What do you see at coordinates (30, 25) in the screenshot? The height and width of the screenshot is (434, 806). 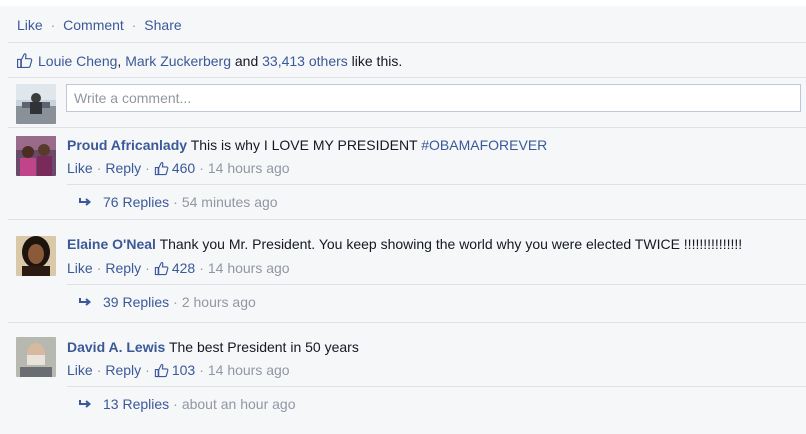 I see `like-link: Like` at bounding box center [30, 25].